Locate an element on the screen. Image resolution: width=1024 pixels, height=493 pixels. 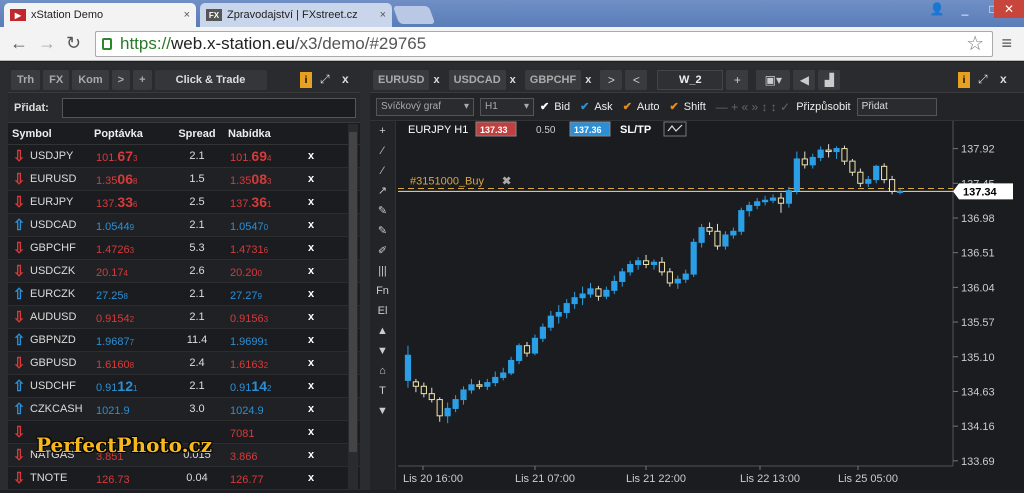
prev-tab-icon: < is located at coordinates (636, 80).